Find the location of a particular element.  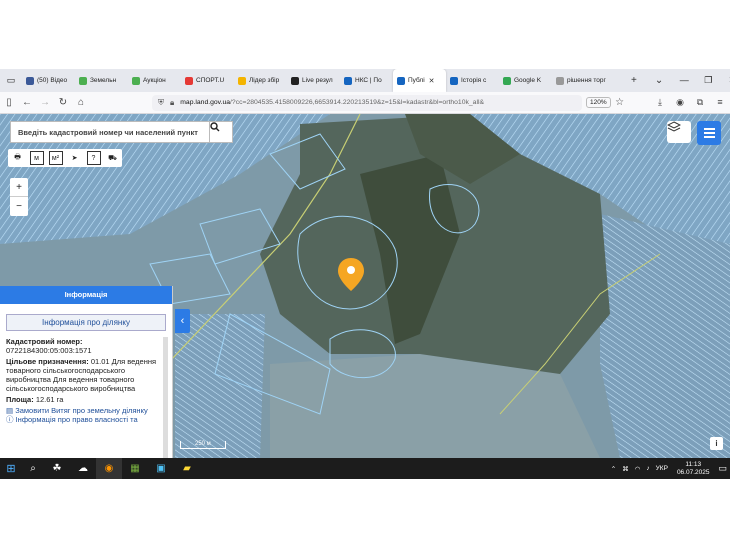

network-icon: ⌘ is located at coordinates (625, 469).